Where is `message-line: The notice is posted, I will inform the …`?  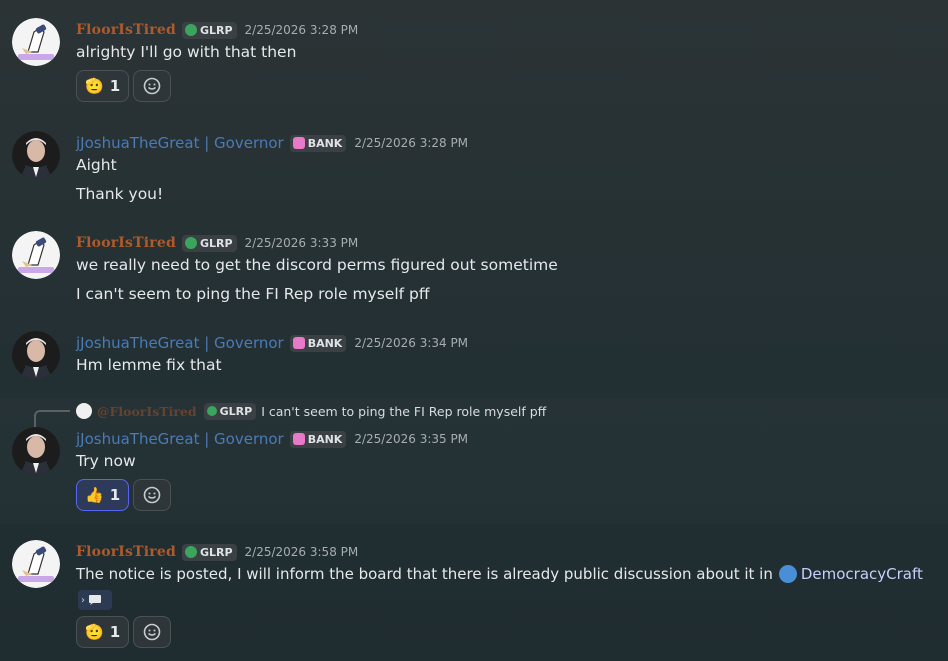 message-line: The notice is posted, I will inform the … is located at coordinates (499, 574).